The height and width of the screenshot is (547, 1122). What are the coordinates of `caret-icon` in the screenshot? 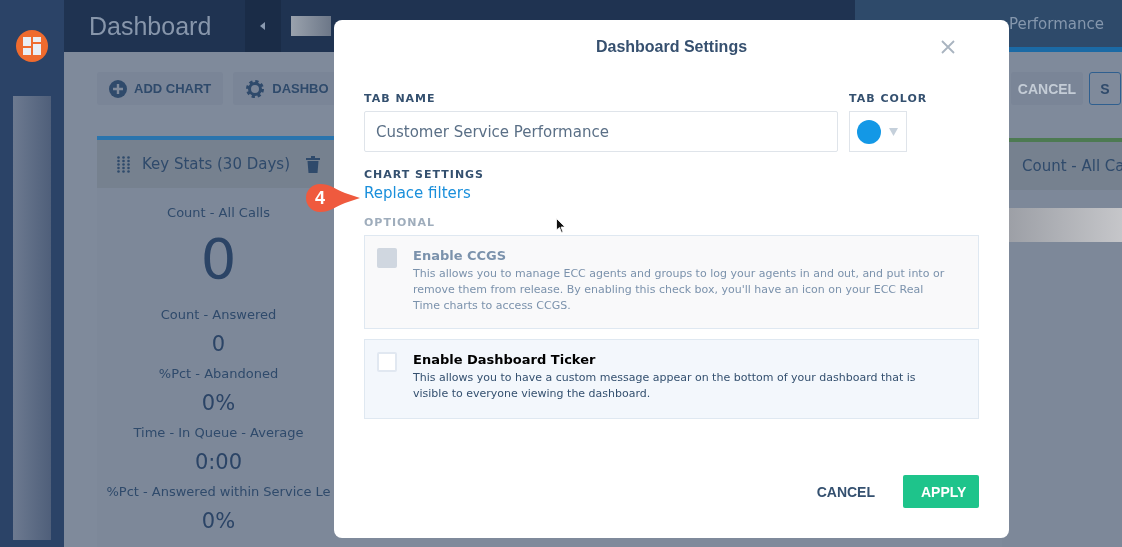 It's located at (263, 26).